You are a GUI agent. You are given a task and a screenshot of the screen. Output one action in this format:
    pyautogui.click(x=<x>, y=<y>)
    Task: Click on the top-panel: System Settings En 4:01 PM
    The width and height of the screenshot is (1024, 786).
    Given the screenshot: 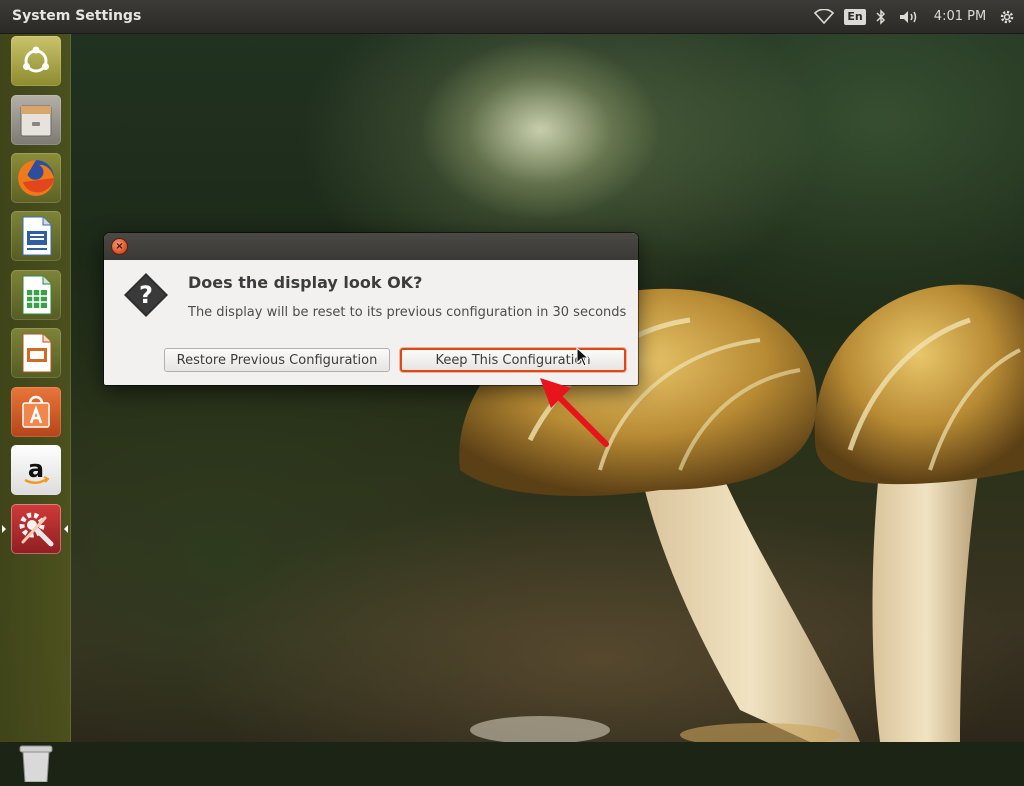 What is the action you would take?
    pyautogui.click(x=512, y=17)
    